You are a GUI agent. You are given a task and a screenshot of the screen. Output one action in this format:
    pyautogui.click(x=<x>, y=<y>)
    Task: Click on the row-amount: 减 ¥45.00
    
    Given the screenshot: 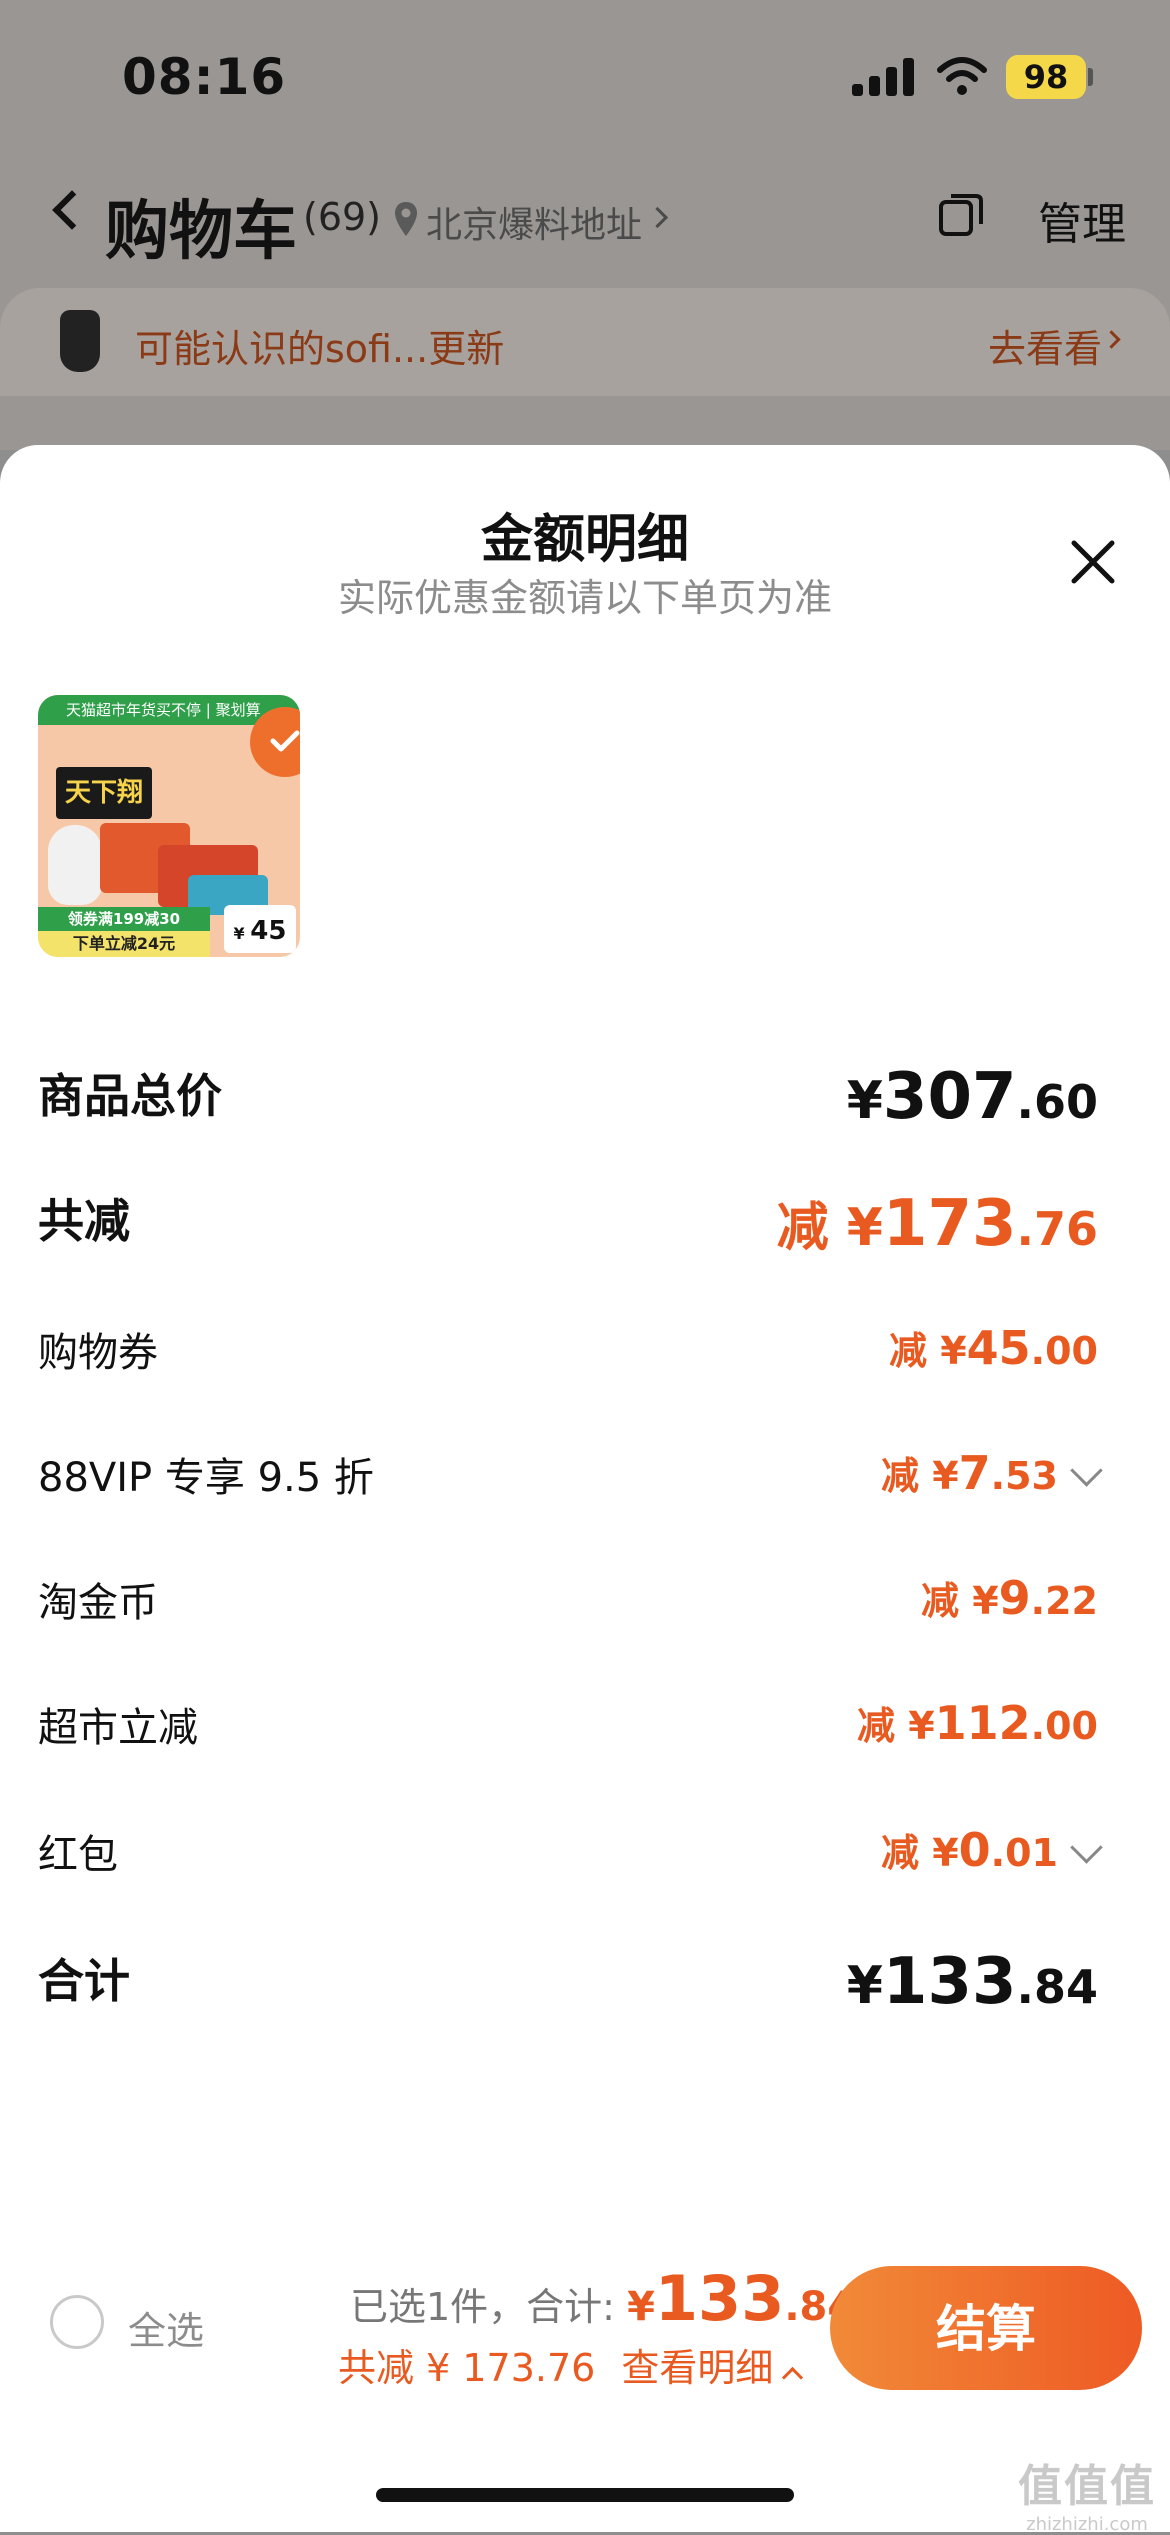 What is the action you would take?
    pyautogui.click(x=993, y=1347)
    